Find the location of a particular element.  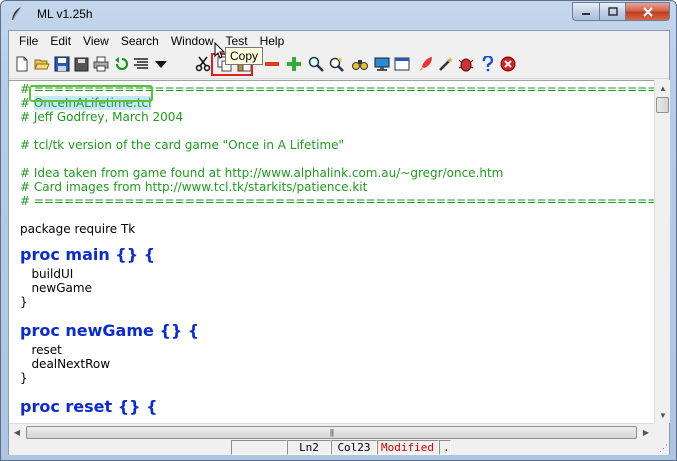

print-button is located at coordinates (101, 64).